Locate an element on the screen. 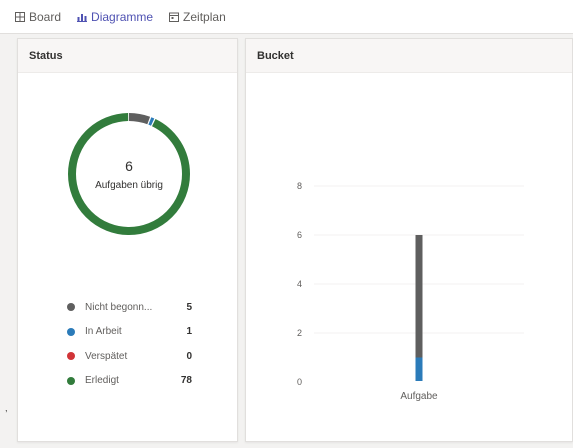 The image size is (573, 448). legend-value: 1 is located at coordinates (189, 332).